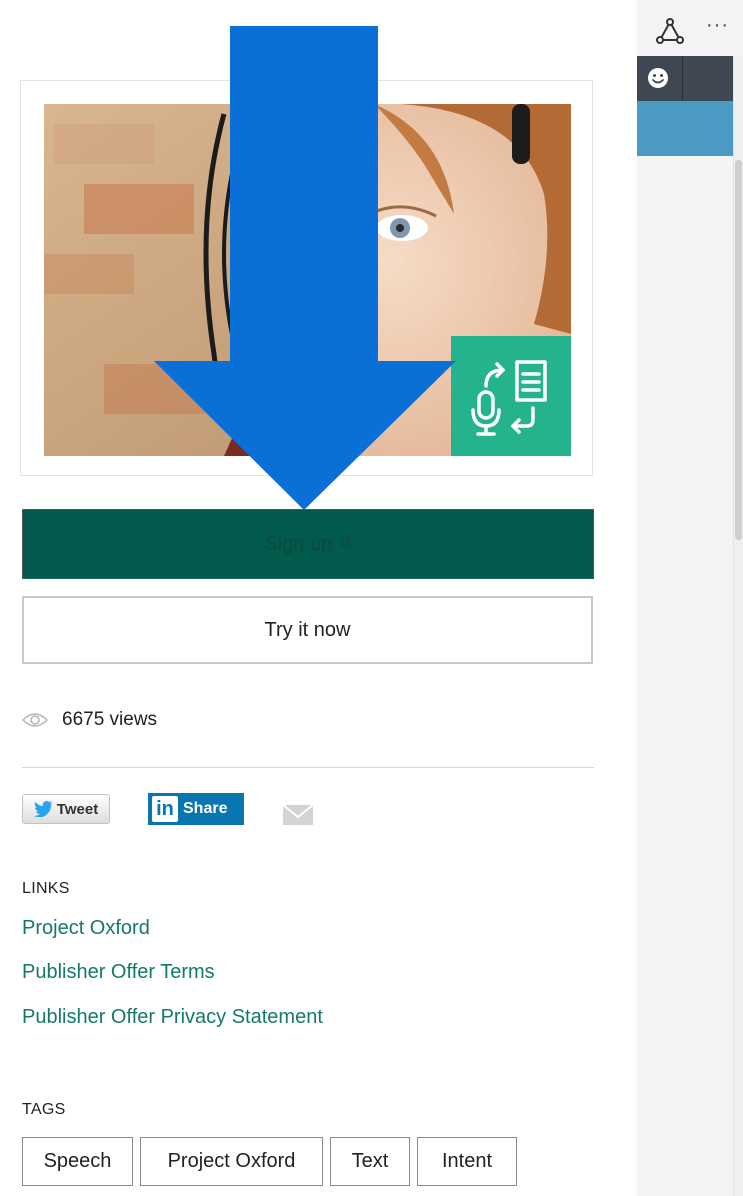  Describe the element at coordinates (165, 809) in the screenshot. I see `linkedin-logo-icon: in` at that location.